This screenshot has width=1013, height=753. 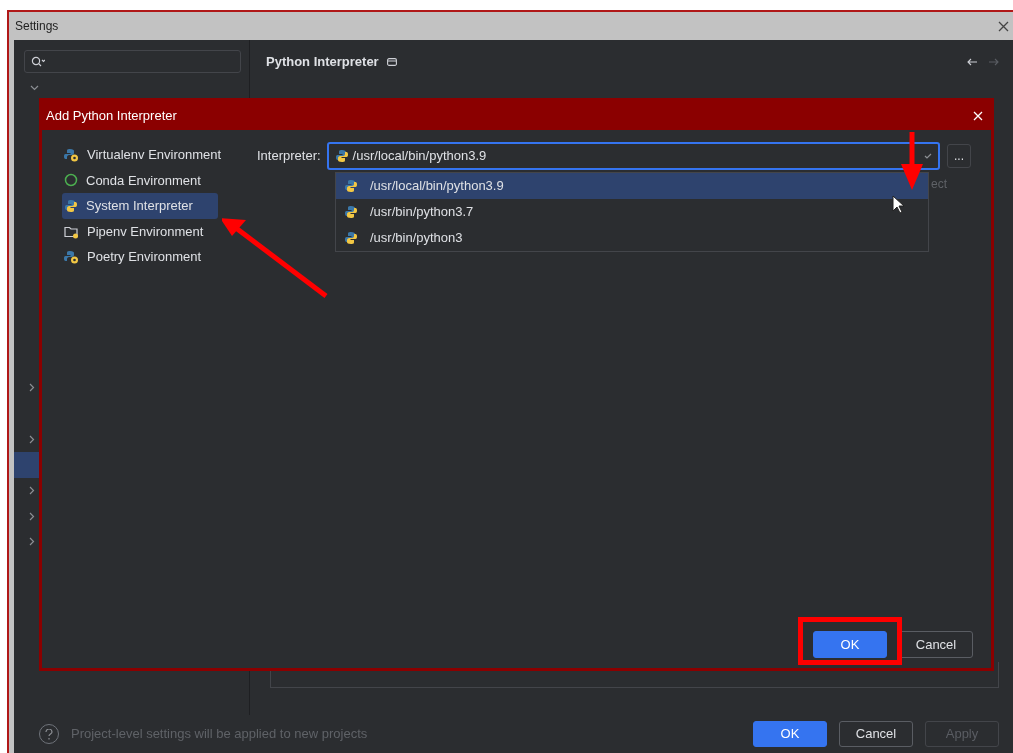 What do you see at coordinates (140, 257) in the screenshot?
I see `environment-item: Poetry Environment` at bounding box center [140, 257].